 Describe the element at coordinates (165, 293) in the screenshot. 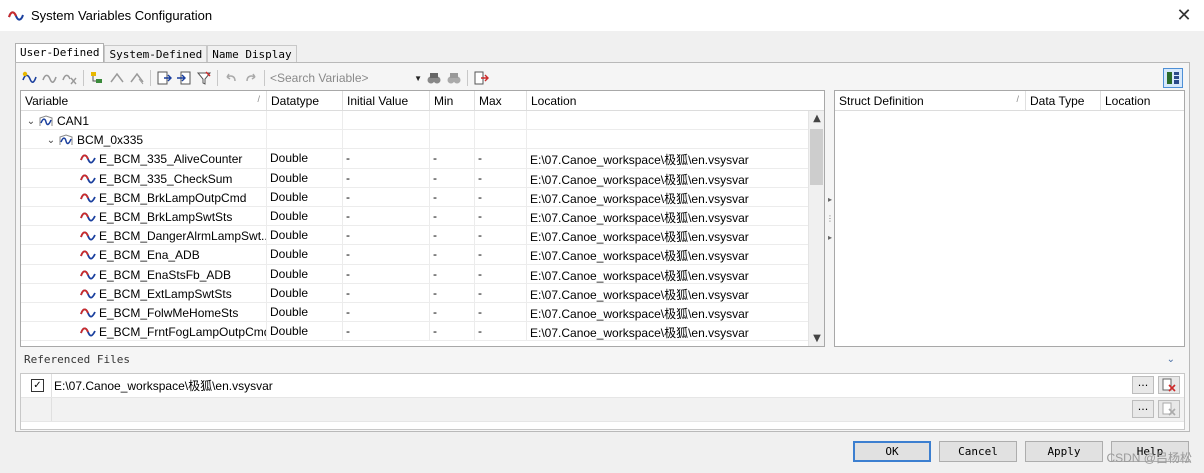

I see `variable-name: E_BCM_ExtLampSwtSts` at that location.